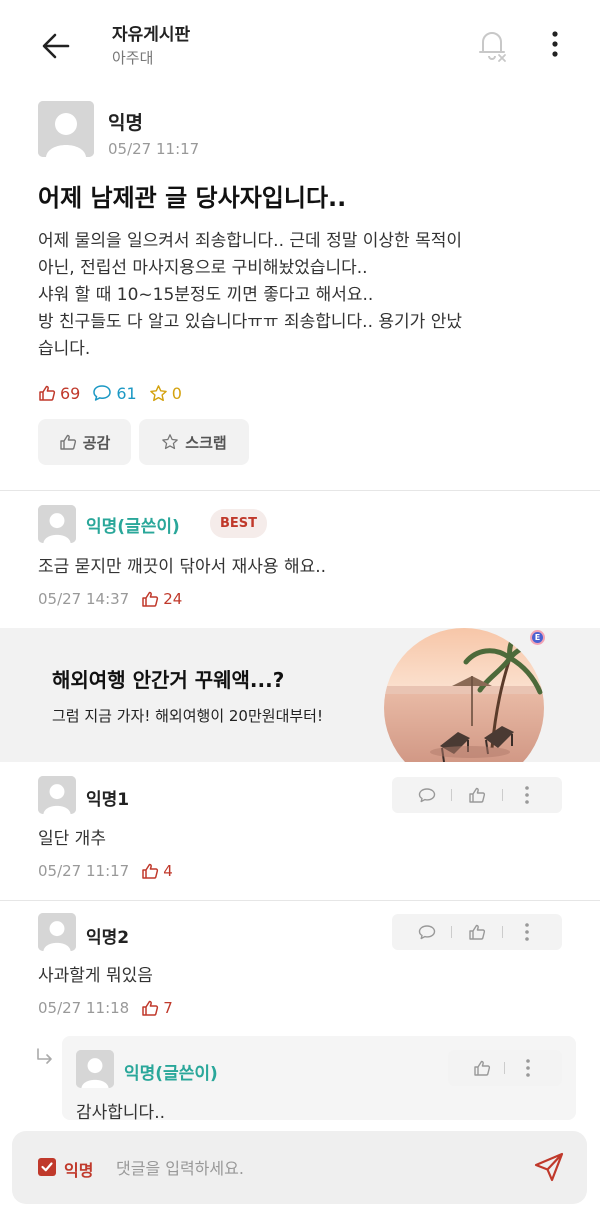 This screenshot has width=600, height=1218. I want to click on reply-text: 감사합니다.., so click(121, 1113).